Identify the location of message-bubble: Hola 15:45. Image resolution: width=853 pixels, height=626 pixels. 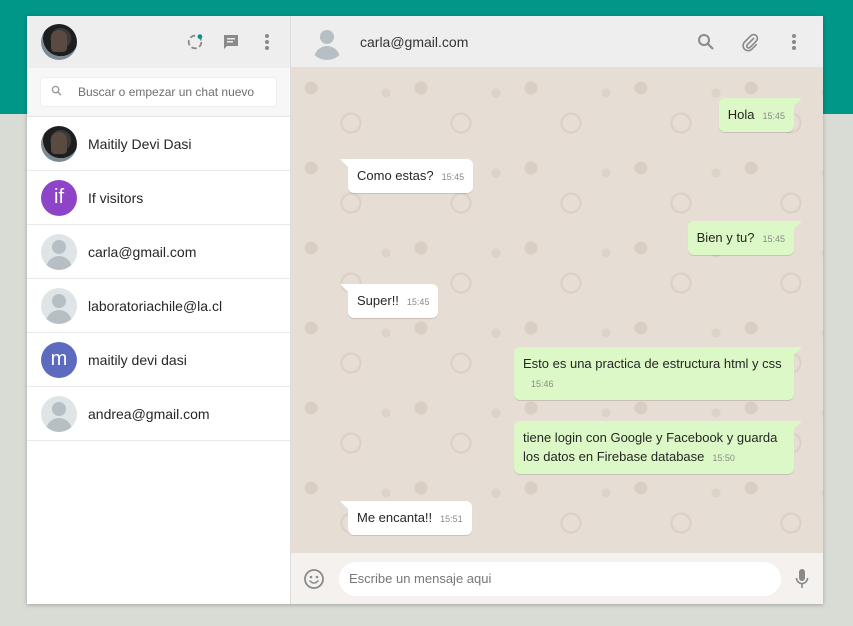
(760, 115).